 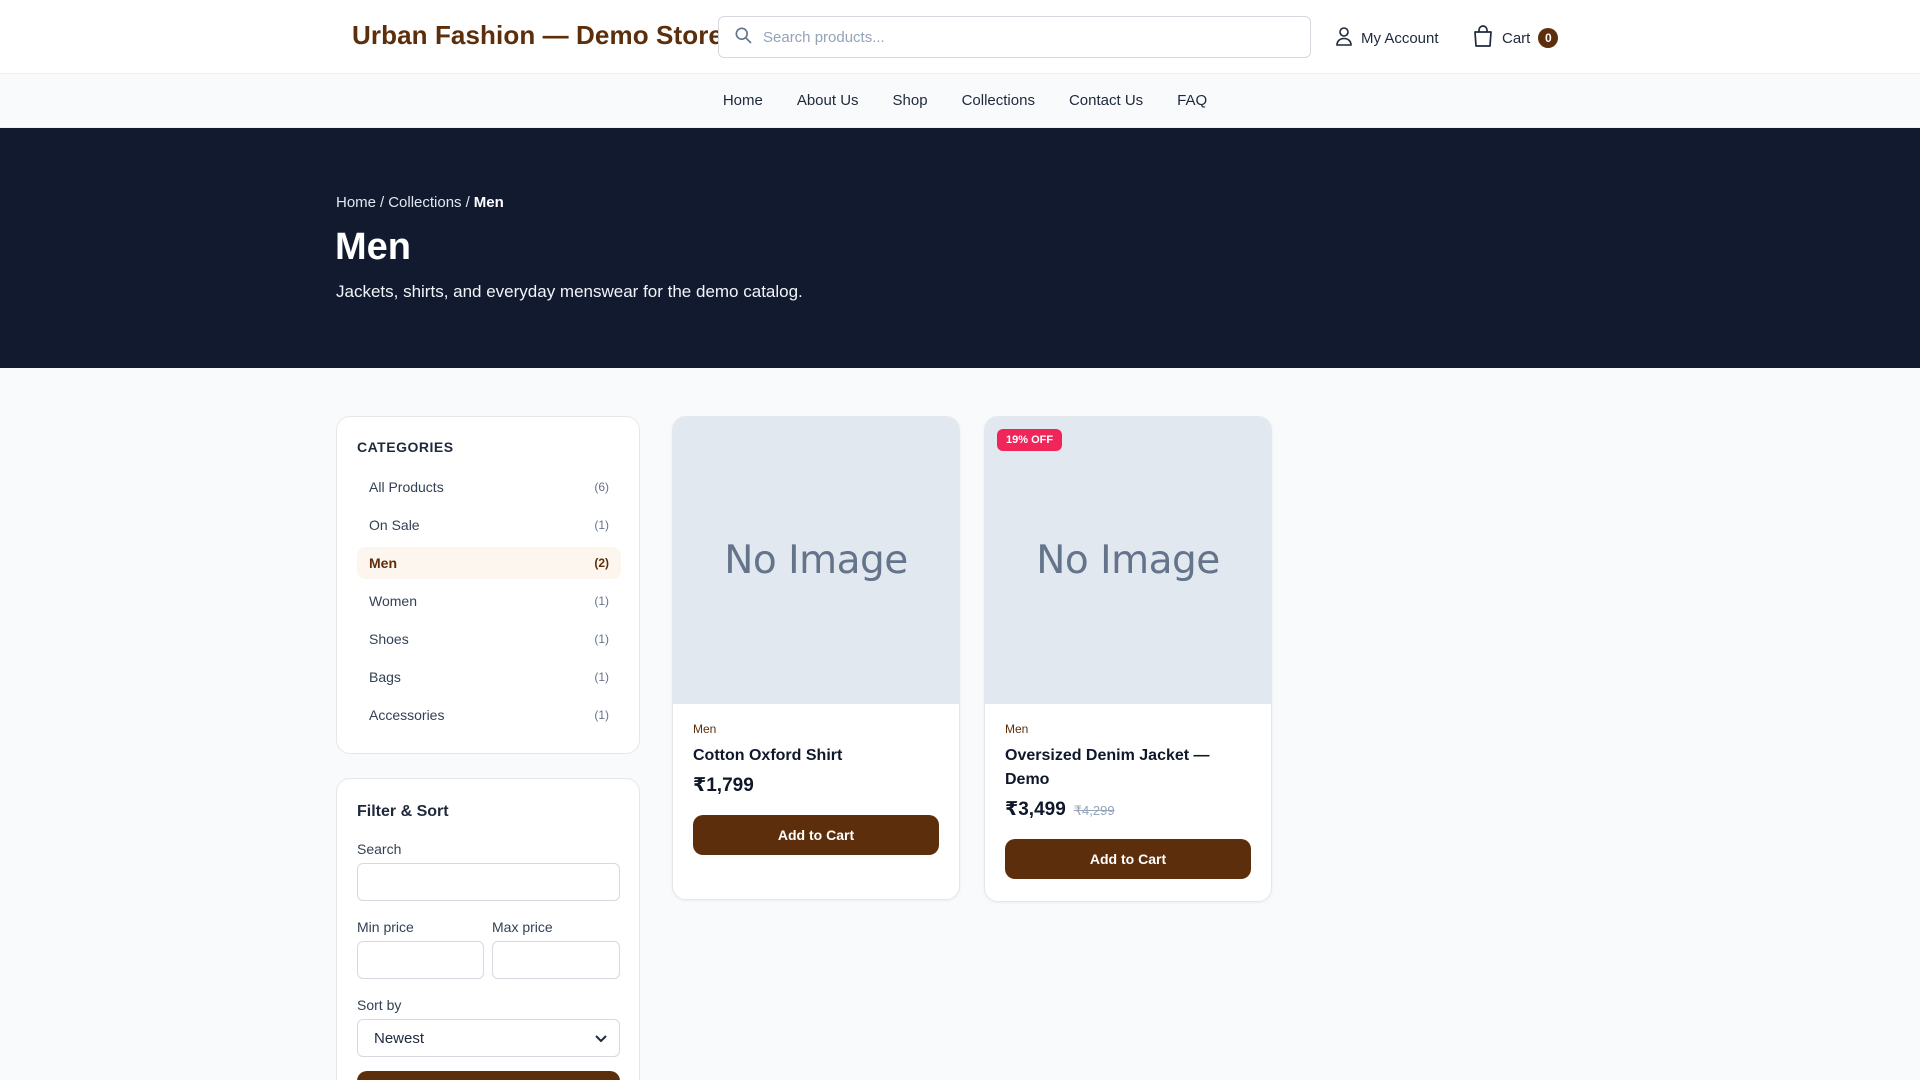 What do you see at coordinates (373, 247) in the screenshot?
I see `page-title: Men` at bounding box center [373, 247].